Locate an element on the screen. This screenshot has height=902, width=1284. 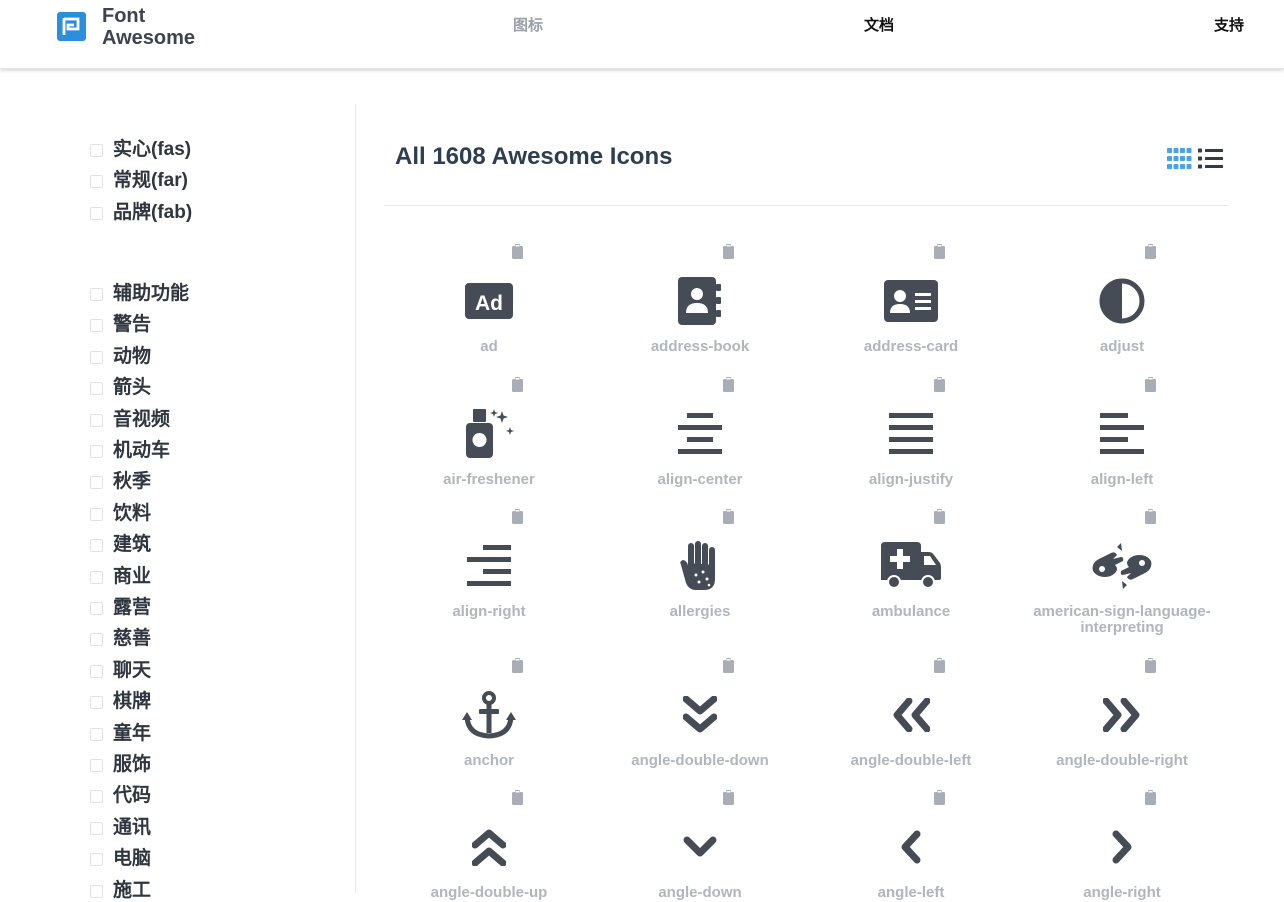
filter-label: 代码 is located at coordinates (132, 796).